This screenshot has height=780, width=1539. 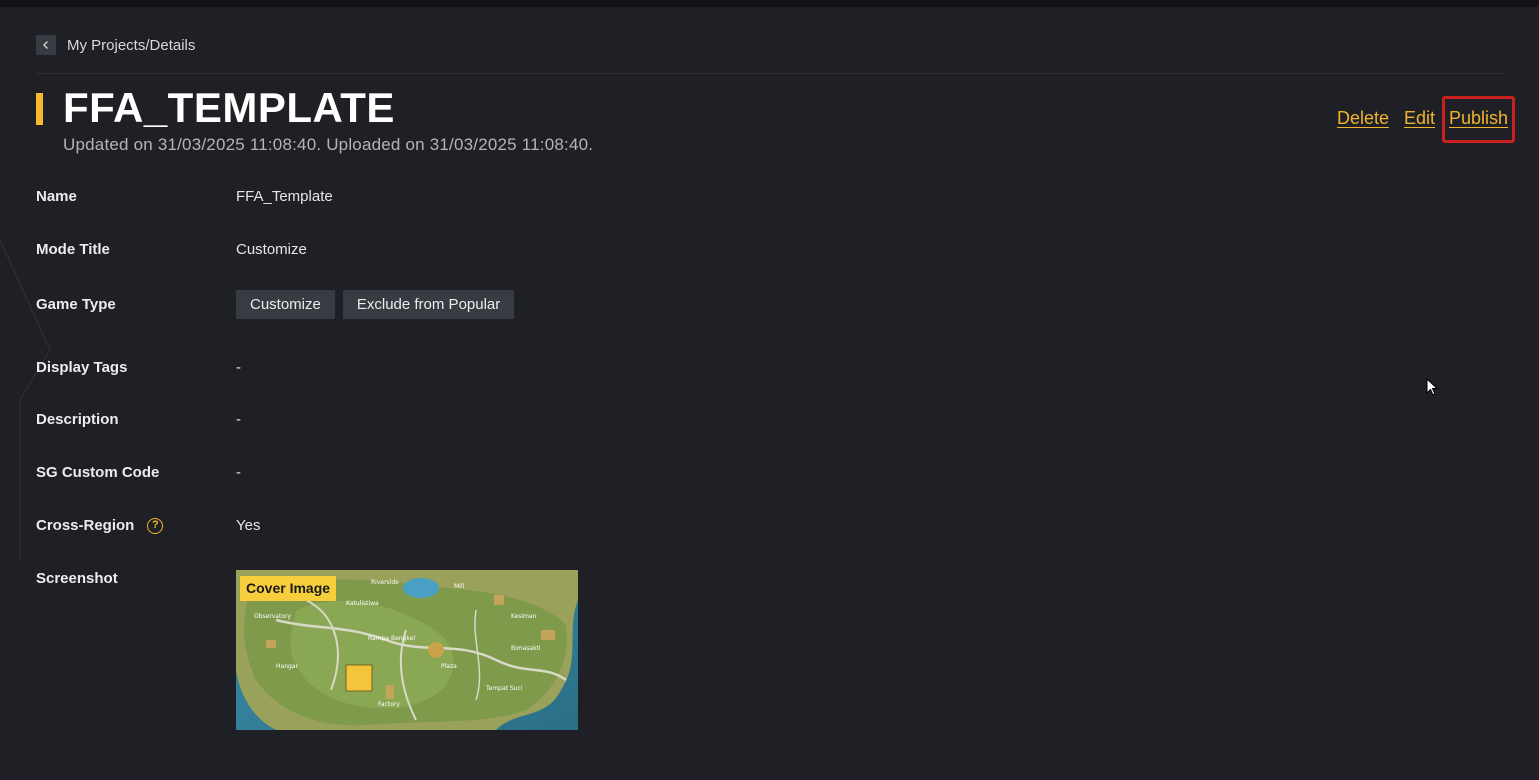 What do you see at coordinates (1432, 387) in the screenshot?
I see `mouse-cursor-icon` at bounding box center [1432, 387].